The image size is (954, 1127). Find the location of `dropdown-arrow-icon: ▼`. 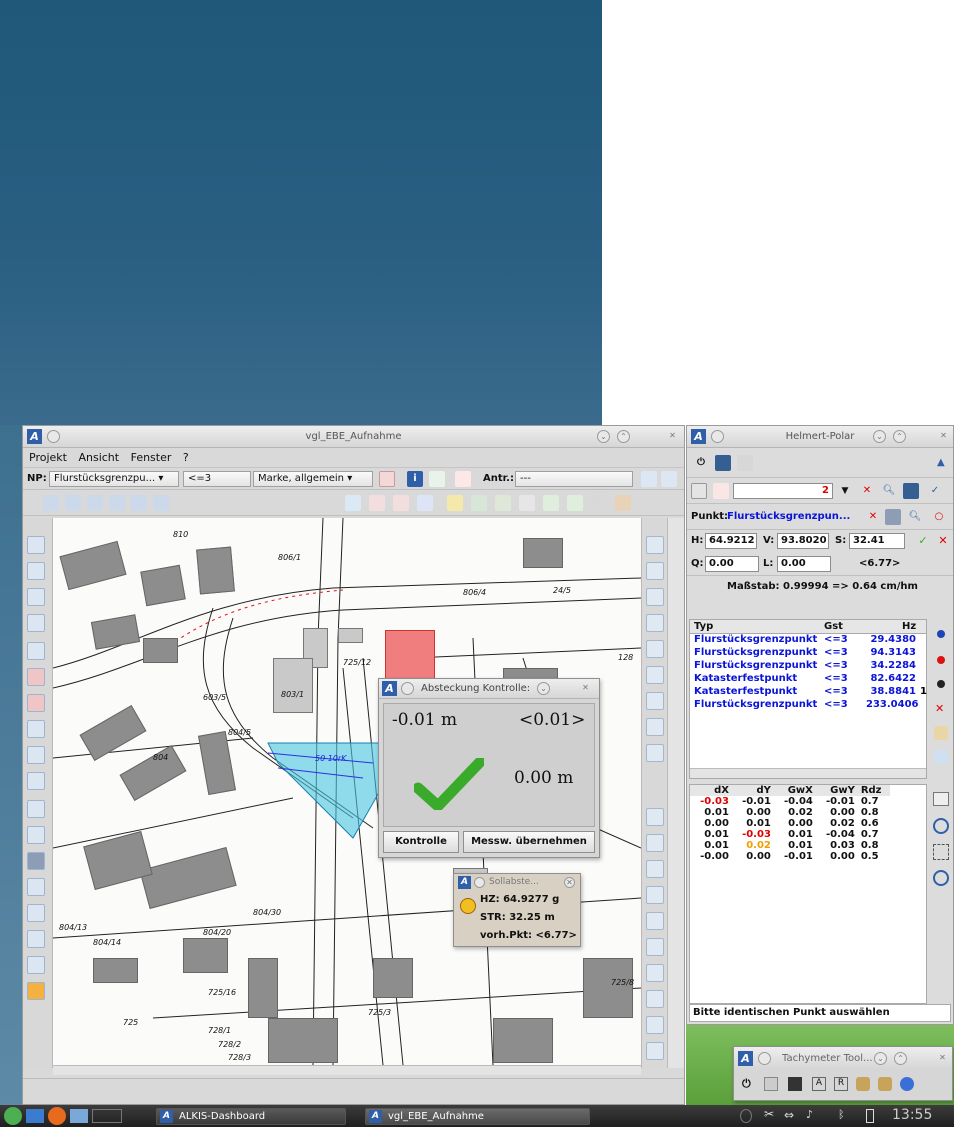

dropdown-arrow-icon: ▼ is located at coordinates (845, 491).